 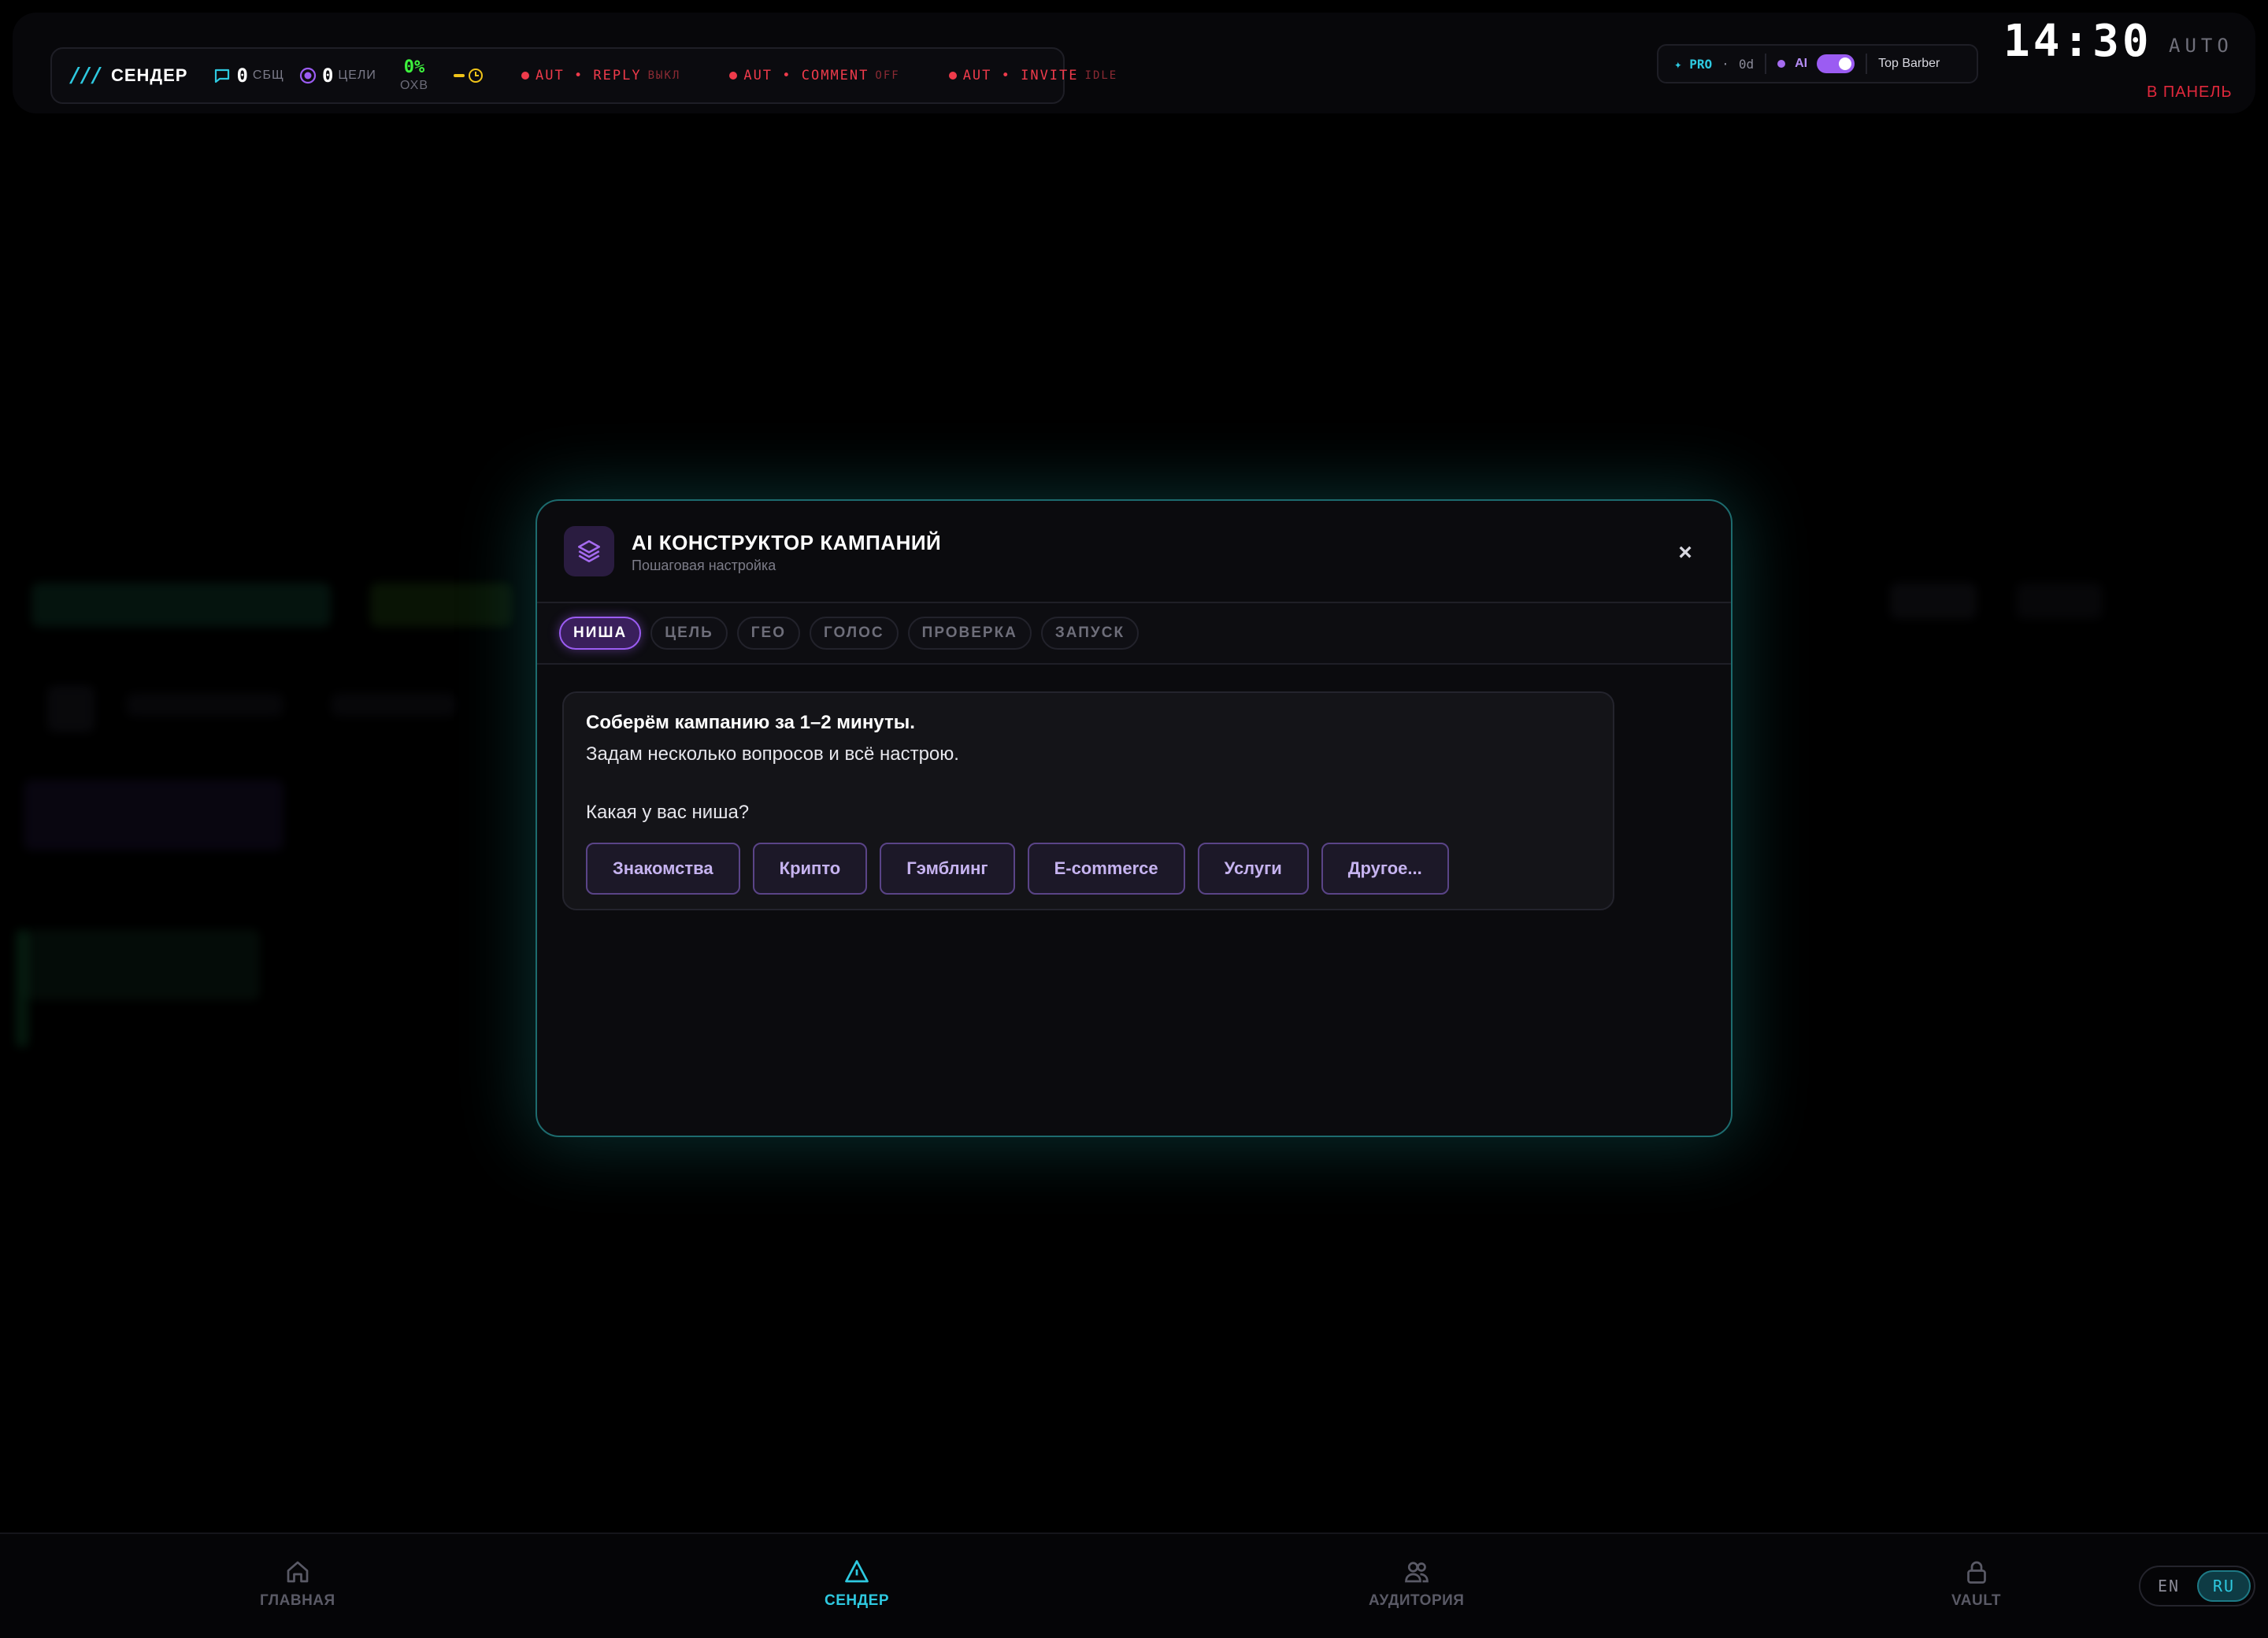 I want to click on targets-label: ЦЕЛИ, so click(x=357, y=75).